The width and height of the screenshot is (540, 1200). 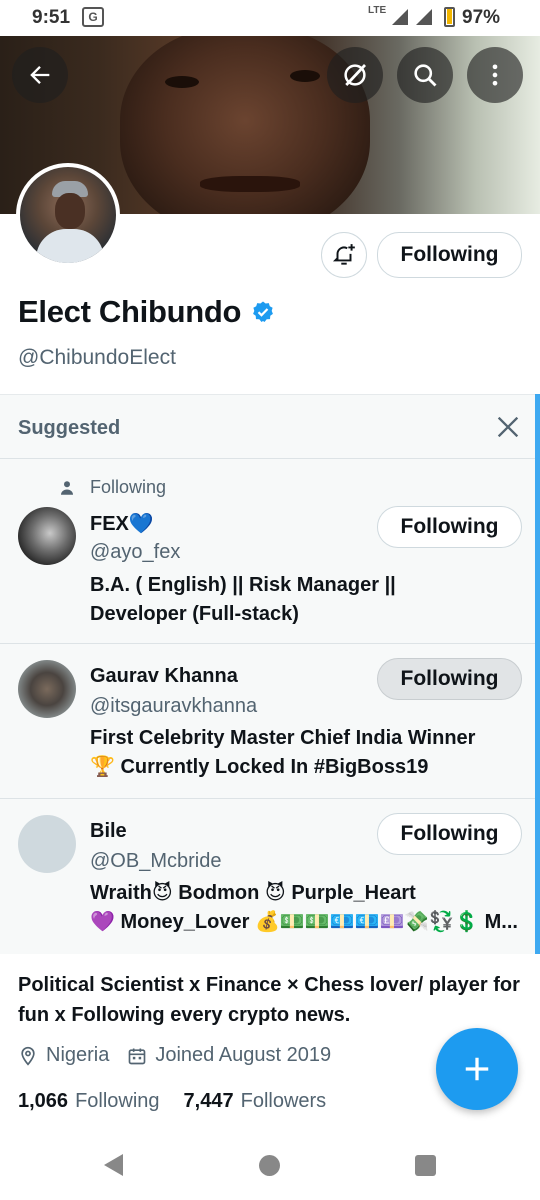 I want to click on user-handle: @ayo_fex, so click(x=135, y=552).